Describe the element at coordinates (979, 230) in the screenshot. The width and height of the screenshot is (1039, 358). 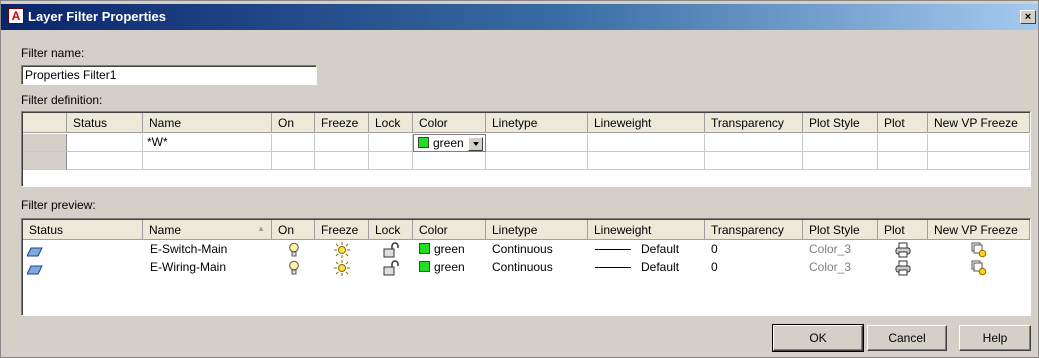
I see `prev-col-new-vp-freeze: New VP Freeze` at that location.